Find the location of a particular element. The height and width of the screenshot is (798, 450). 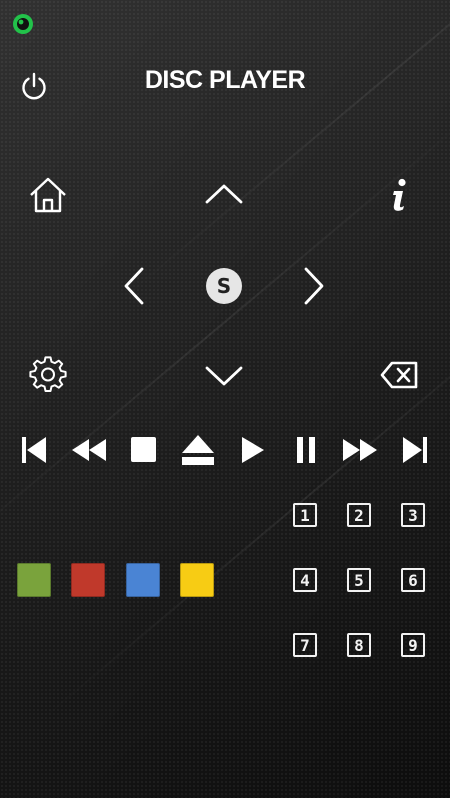

play-button is located at coordinates (253, 450).